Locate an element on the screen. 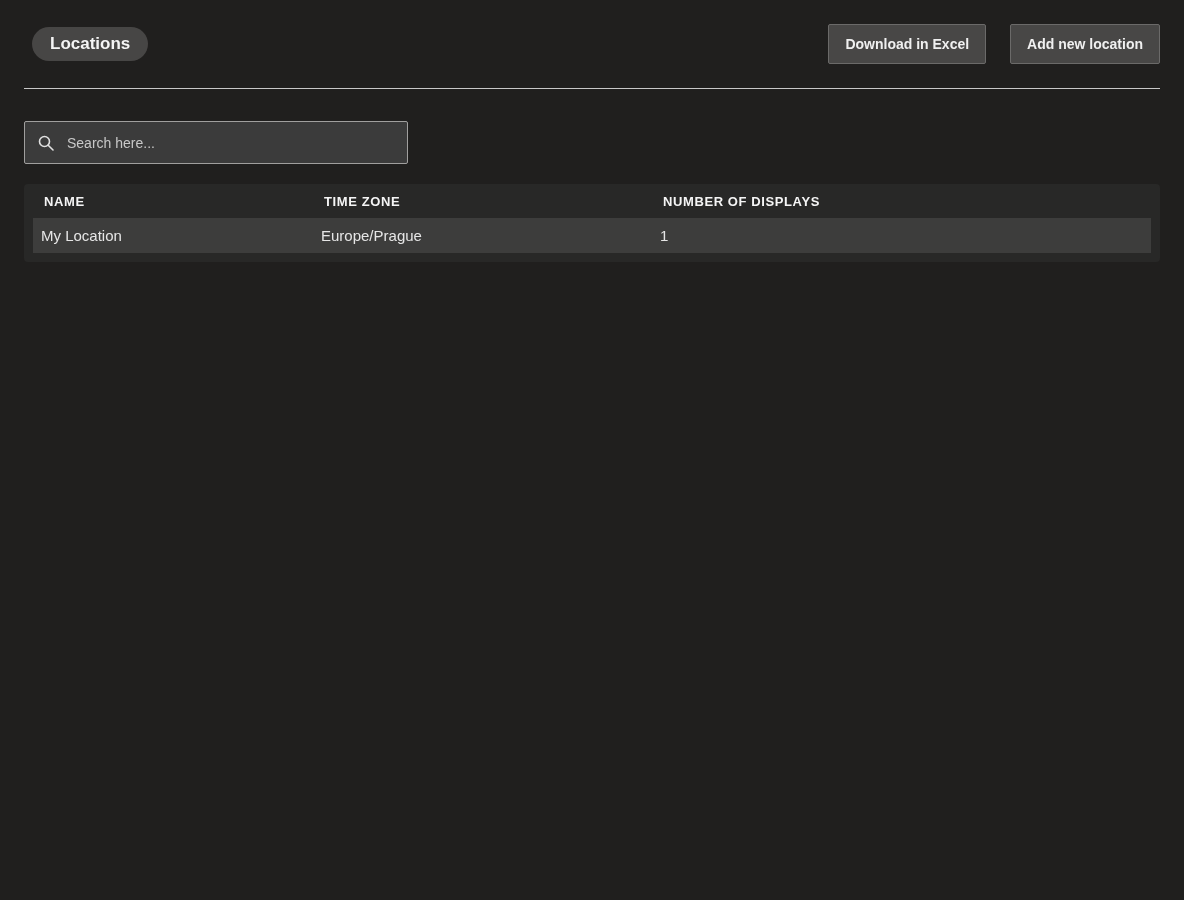  table-cell: My Location is located at coordinates (173, 235).